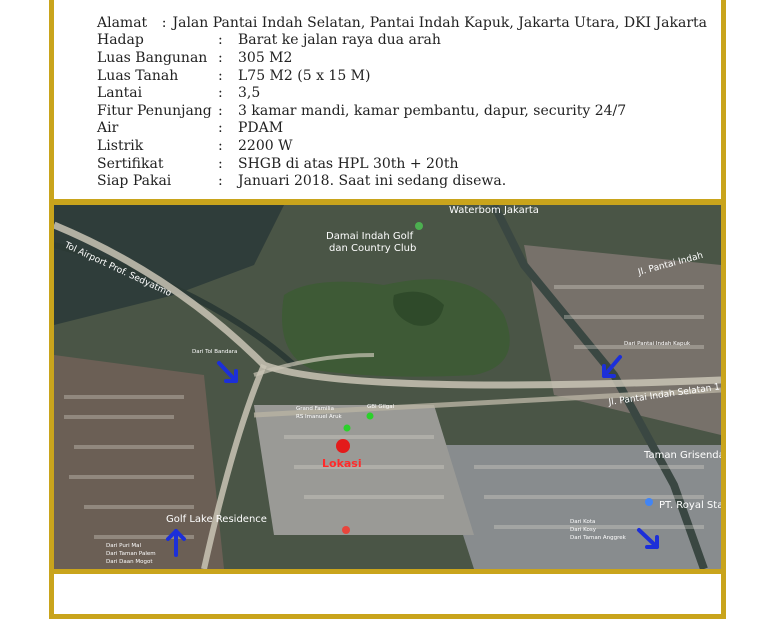 This screenshot has height=625, width=768. Describe the element at coordinates (261, 128) in the screenshot. I see `info-value: PDAM` at that location.